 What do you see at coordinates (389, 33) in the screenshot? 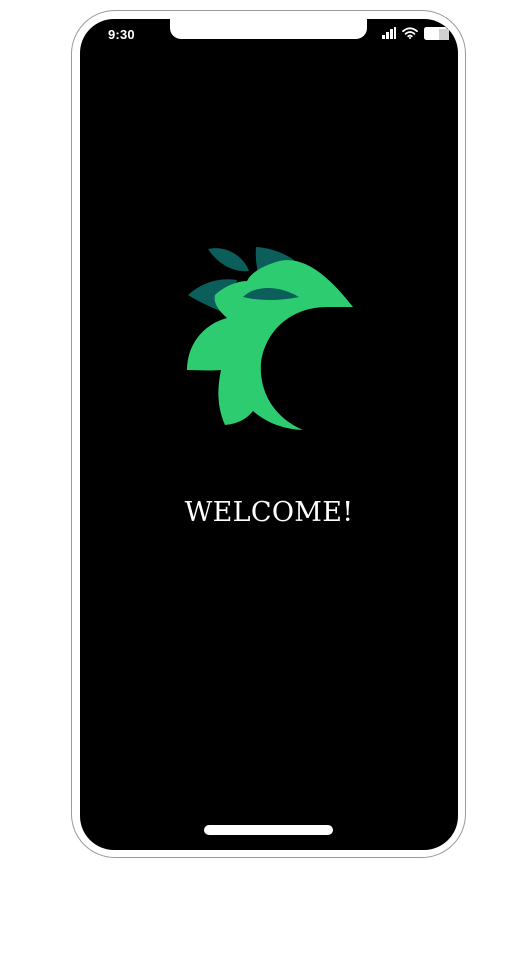
I see `cellular-signal-icon` at bounding box center [389, 33].